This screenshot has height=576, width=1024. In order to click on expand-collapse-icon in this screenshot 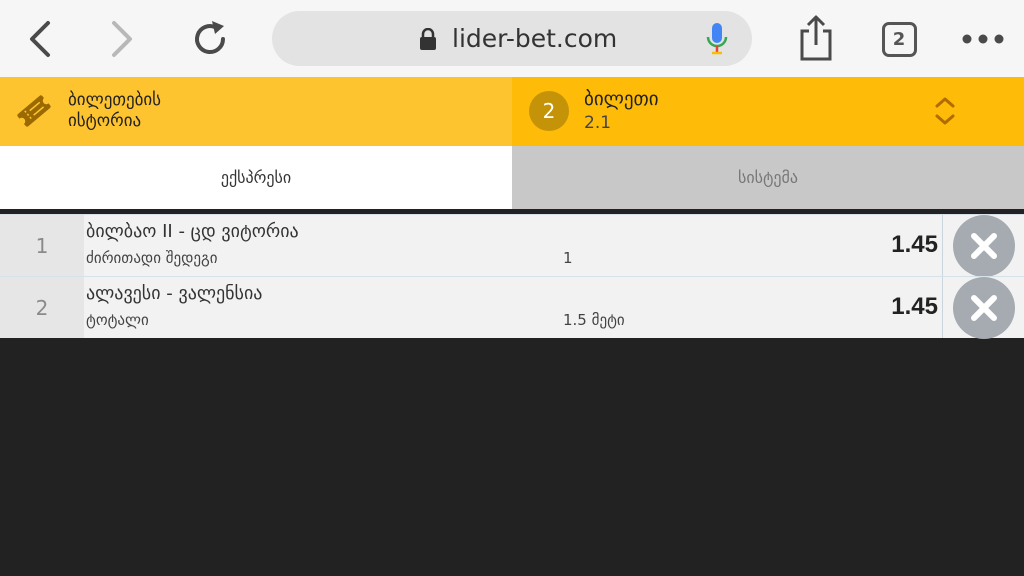, I will do `click(945, 111)`.